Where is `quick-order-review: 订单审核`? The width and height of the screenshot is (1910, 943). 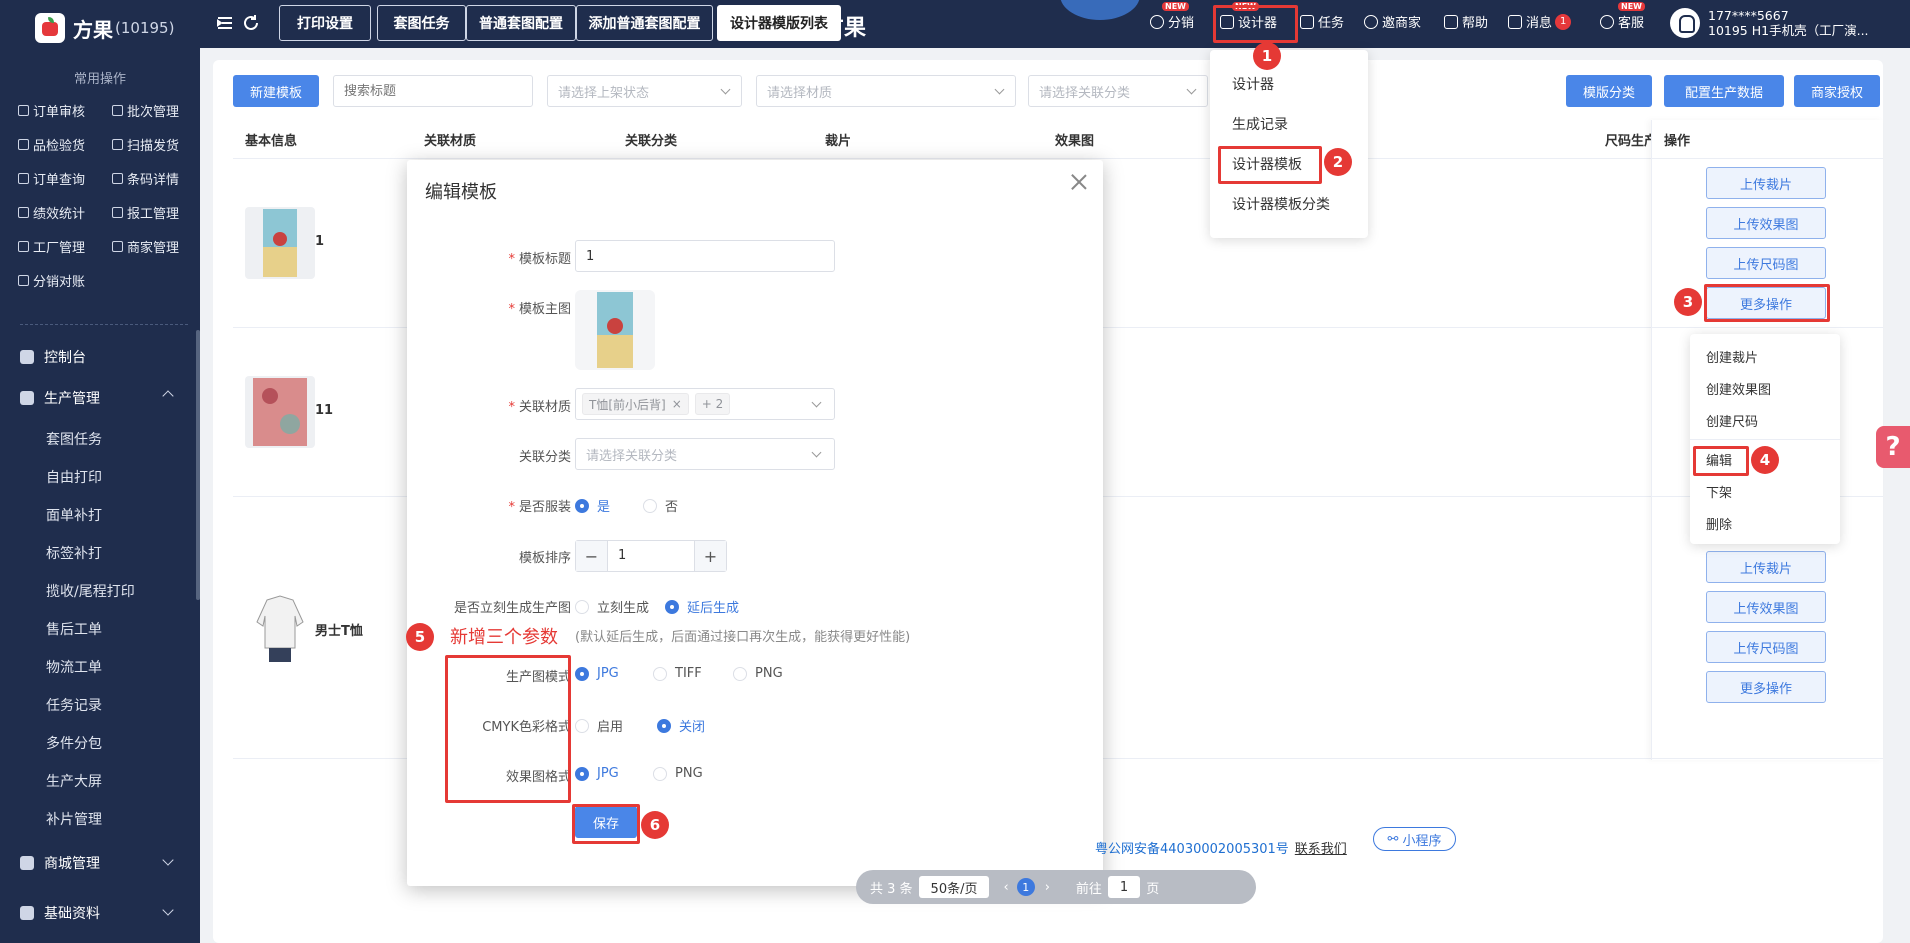 quick-order-review: 订单审核 is located at coordinates (65, 110).